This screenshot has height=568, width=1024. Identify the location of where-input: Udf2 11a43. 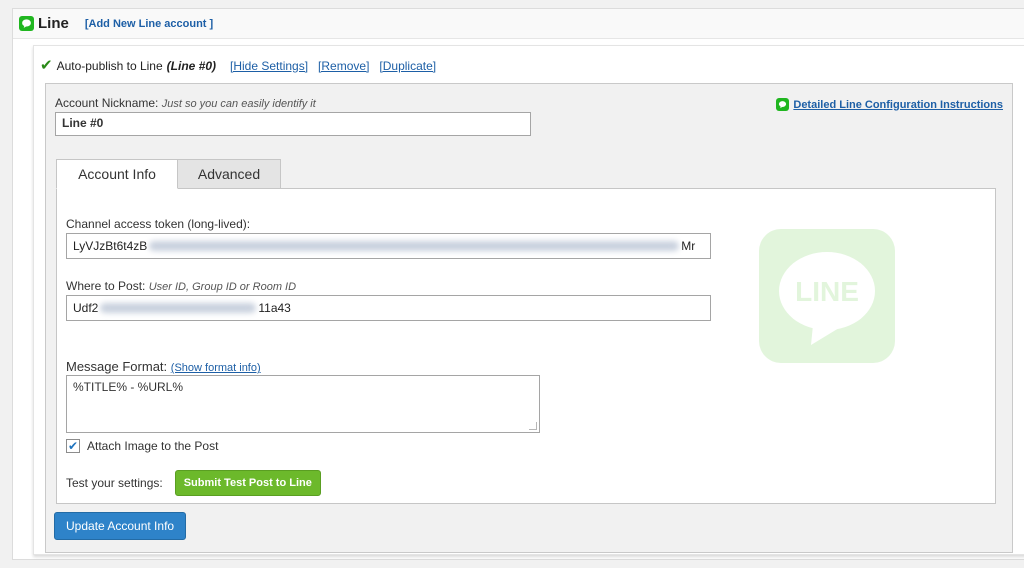
(388, 308).